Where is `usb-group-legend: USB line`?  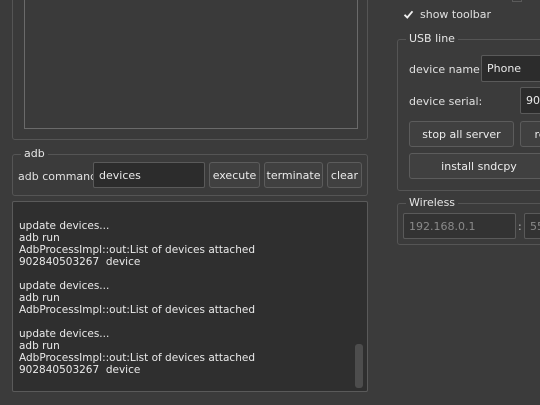
usb-group-legend: USB line is located at coordinates (432, 38).